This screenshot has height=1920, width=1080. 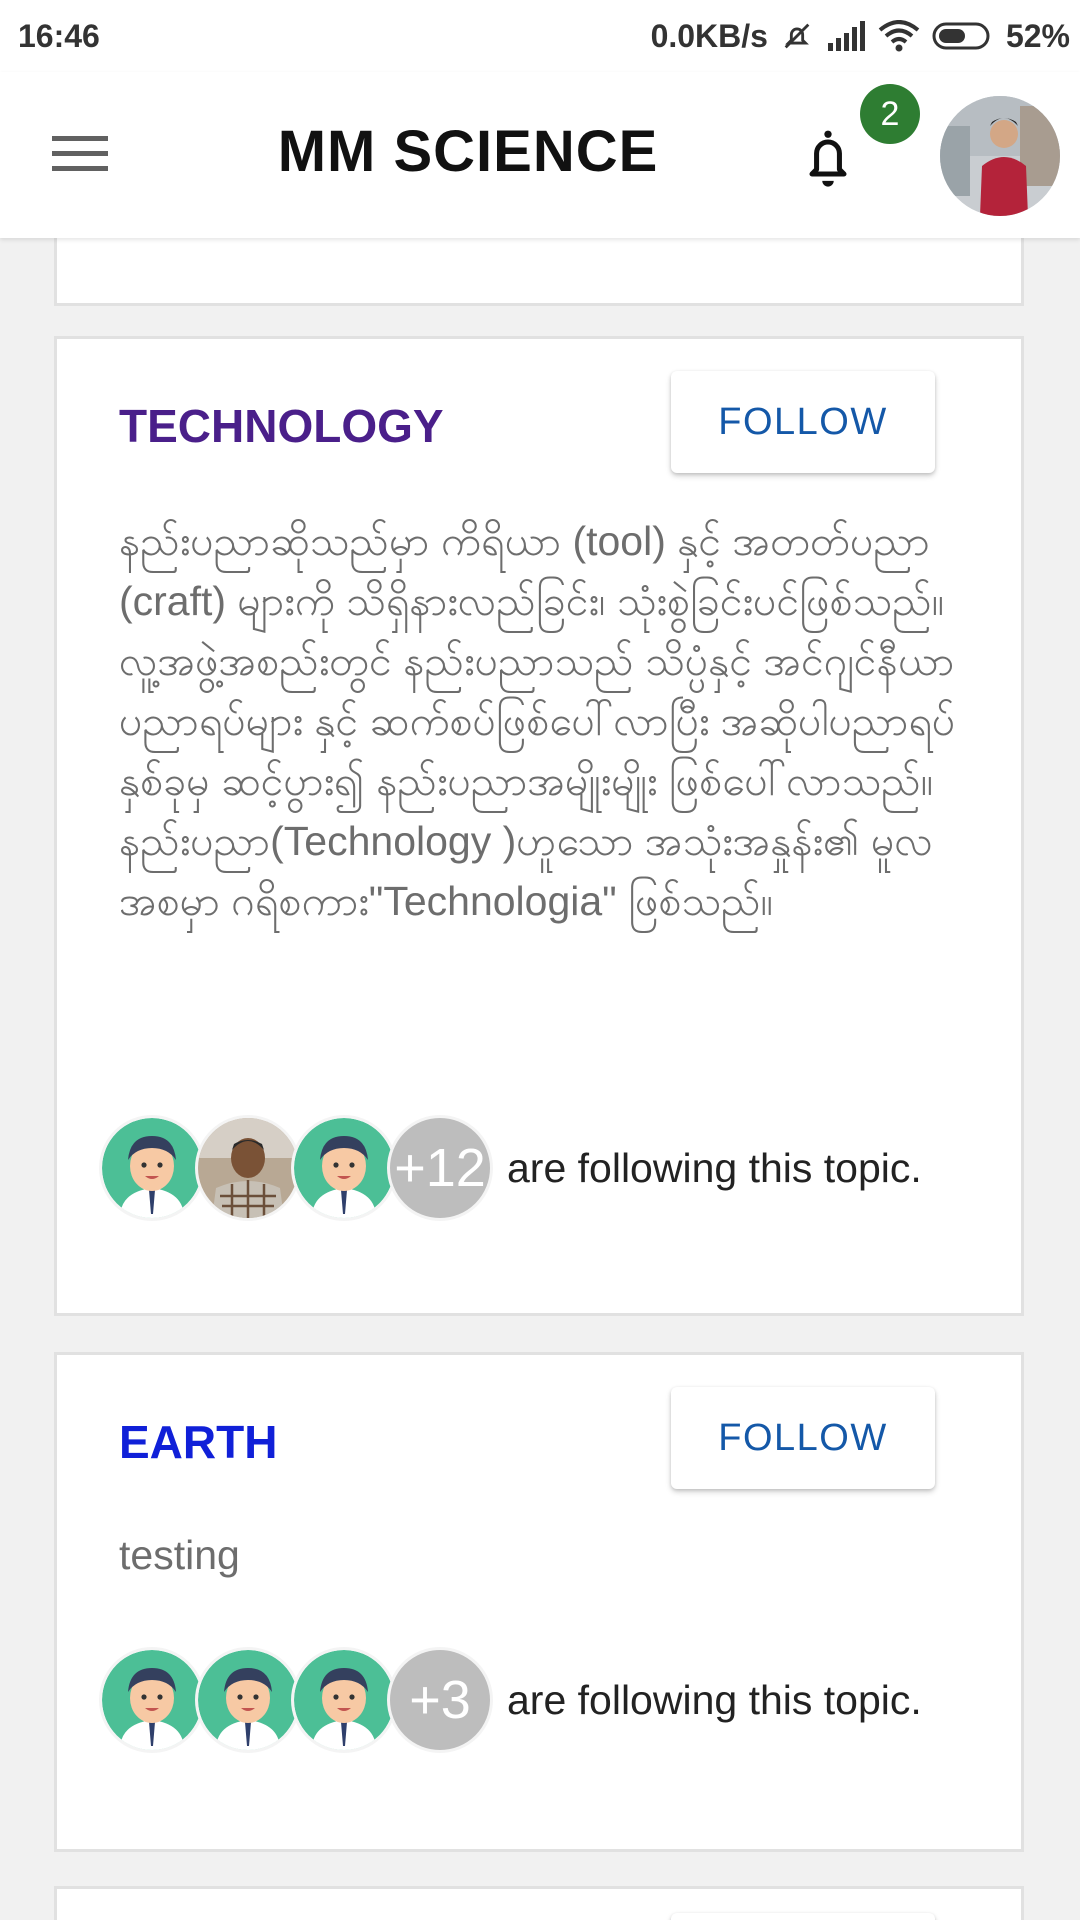 I want to click on status-time: 16:46, so click(x=59, y=36).